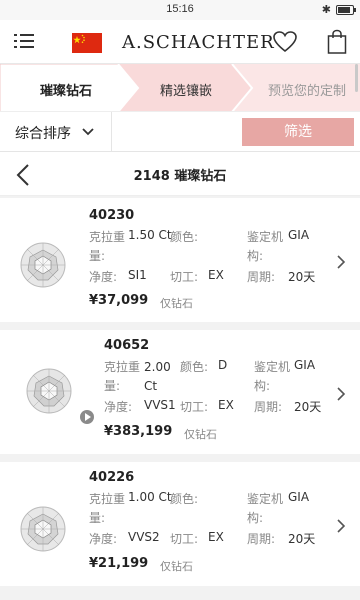 The image size is (360, 600). I want to click on clarity-value: VVS2, so click(144, 537).